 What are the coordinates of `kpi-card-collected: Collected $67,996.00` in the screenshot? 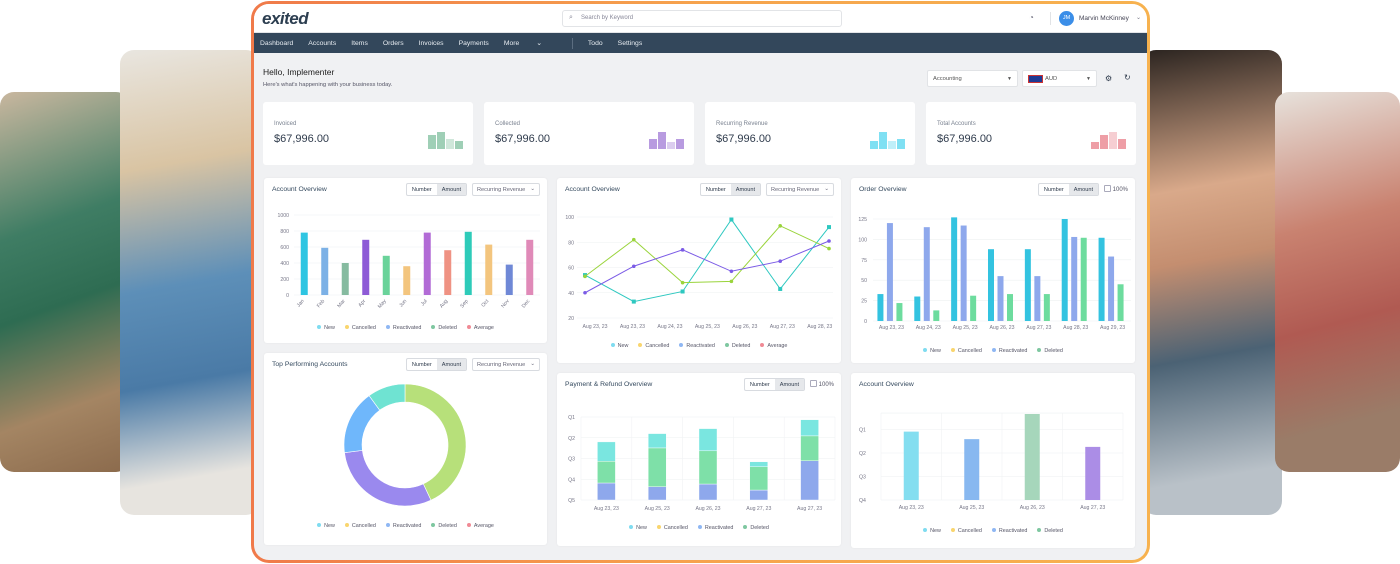 It's located at (589, 133).